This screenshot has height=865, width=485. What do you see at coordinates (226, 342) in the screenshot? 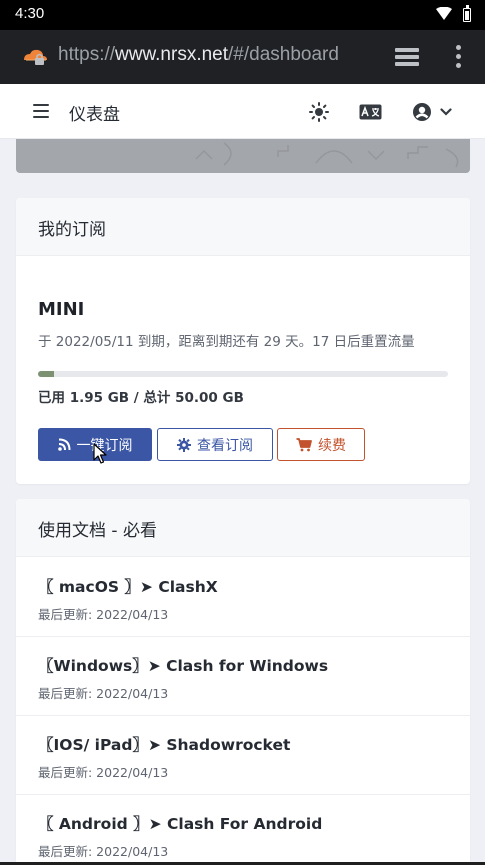
I see `plan-expiry-text: 于 2022/05/11 到期，距离到期还有 29 天。17 日后重置流量` at bounding box center [226, 342].